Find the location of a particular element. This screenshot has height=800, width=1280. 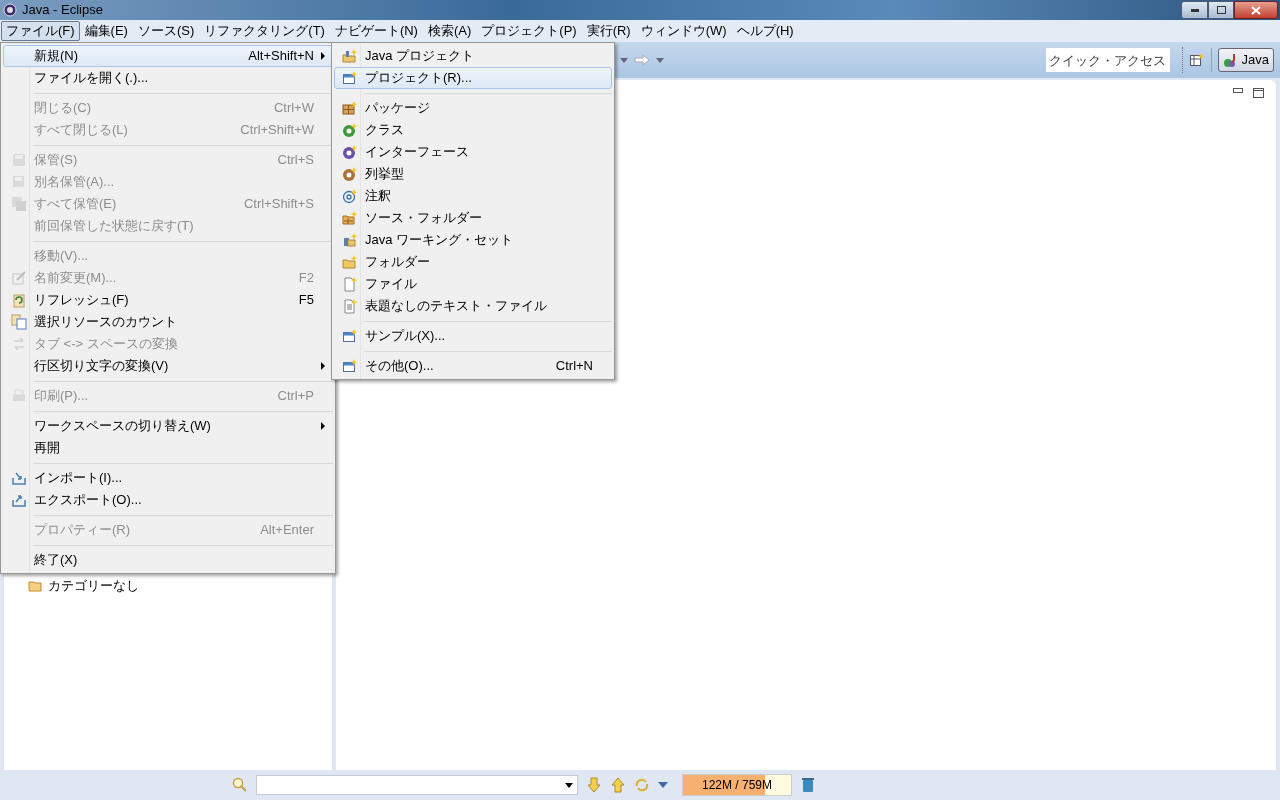

menu-item: インターフェース is located at coordinates (473, 152).